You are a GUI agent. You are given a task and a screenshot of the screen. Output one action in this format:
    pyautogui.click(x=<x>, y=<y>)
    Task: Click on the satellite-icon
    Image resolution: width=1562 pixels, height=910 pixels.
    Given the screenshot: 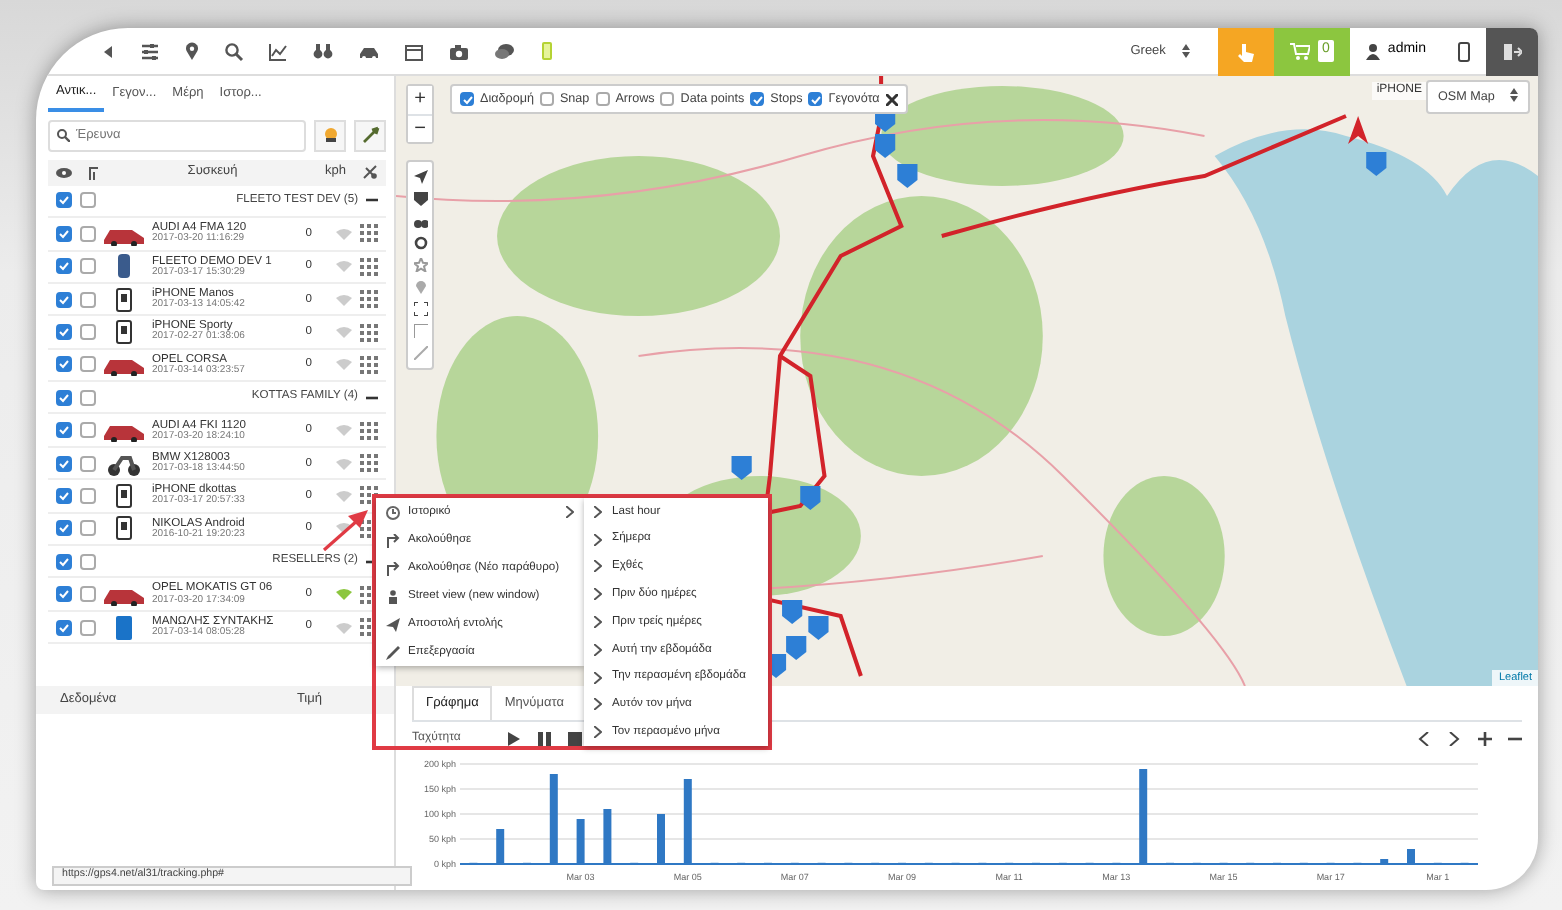 What is the action you would take?
    pyautogui.click(x=370, y=172)
    